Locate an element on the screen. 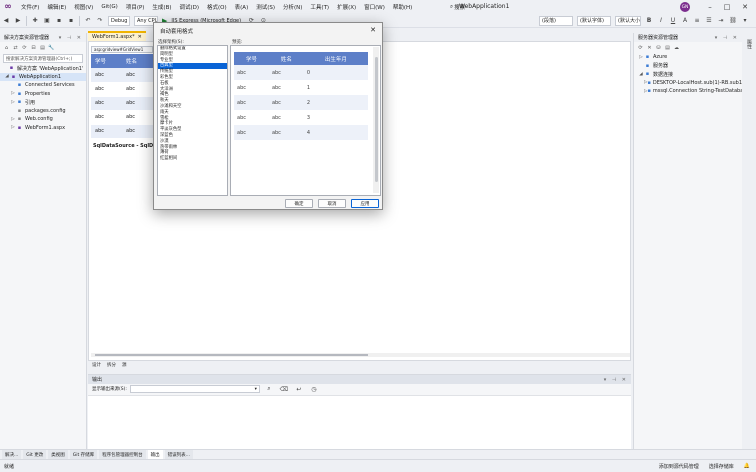  new-item-icon: ✚ is located at coordinates (35, 21).